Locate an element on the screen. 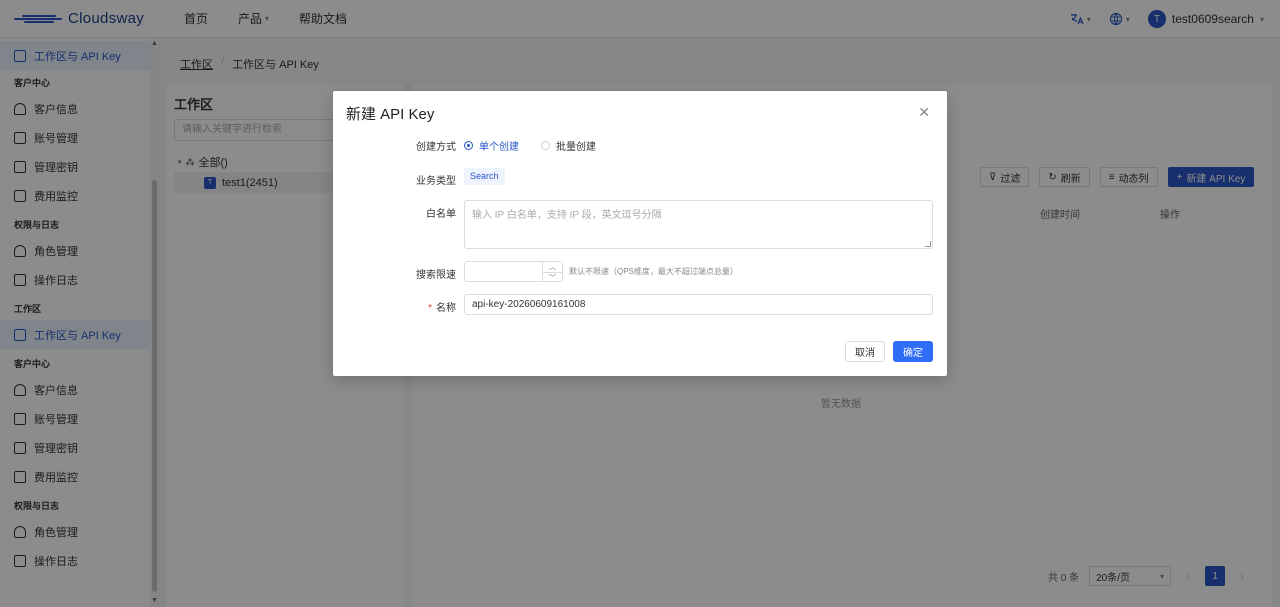 The width and height of the screenshot is (1280, 607). radio-single: 单个创建 is located at coordinates (491, 145).